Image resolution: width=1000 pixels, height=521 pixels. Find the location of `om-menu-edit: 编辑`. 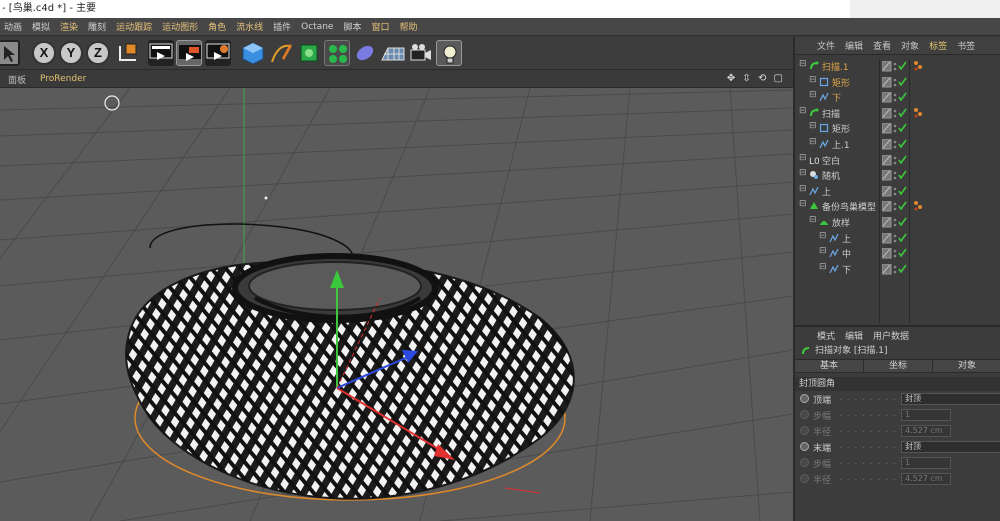

om-menu-edit: 编辑 is located at coordinates (854, 45).